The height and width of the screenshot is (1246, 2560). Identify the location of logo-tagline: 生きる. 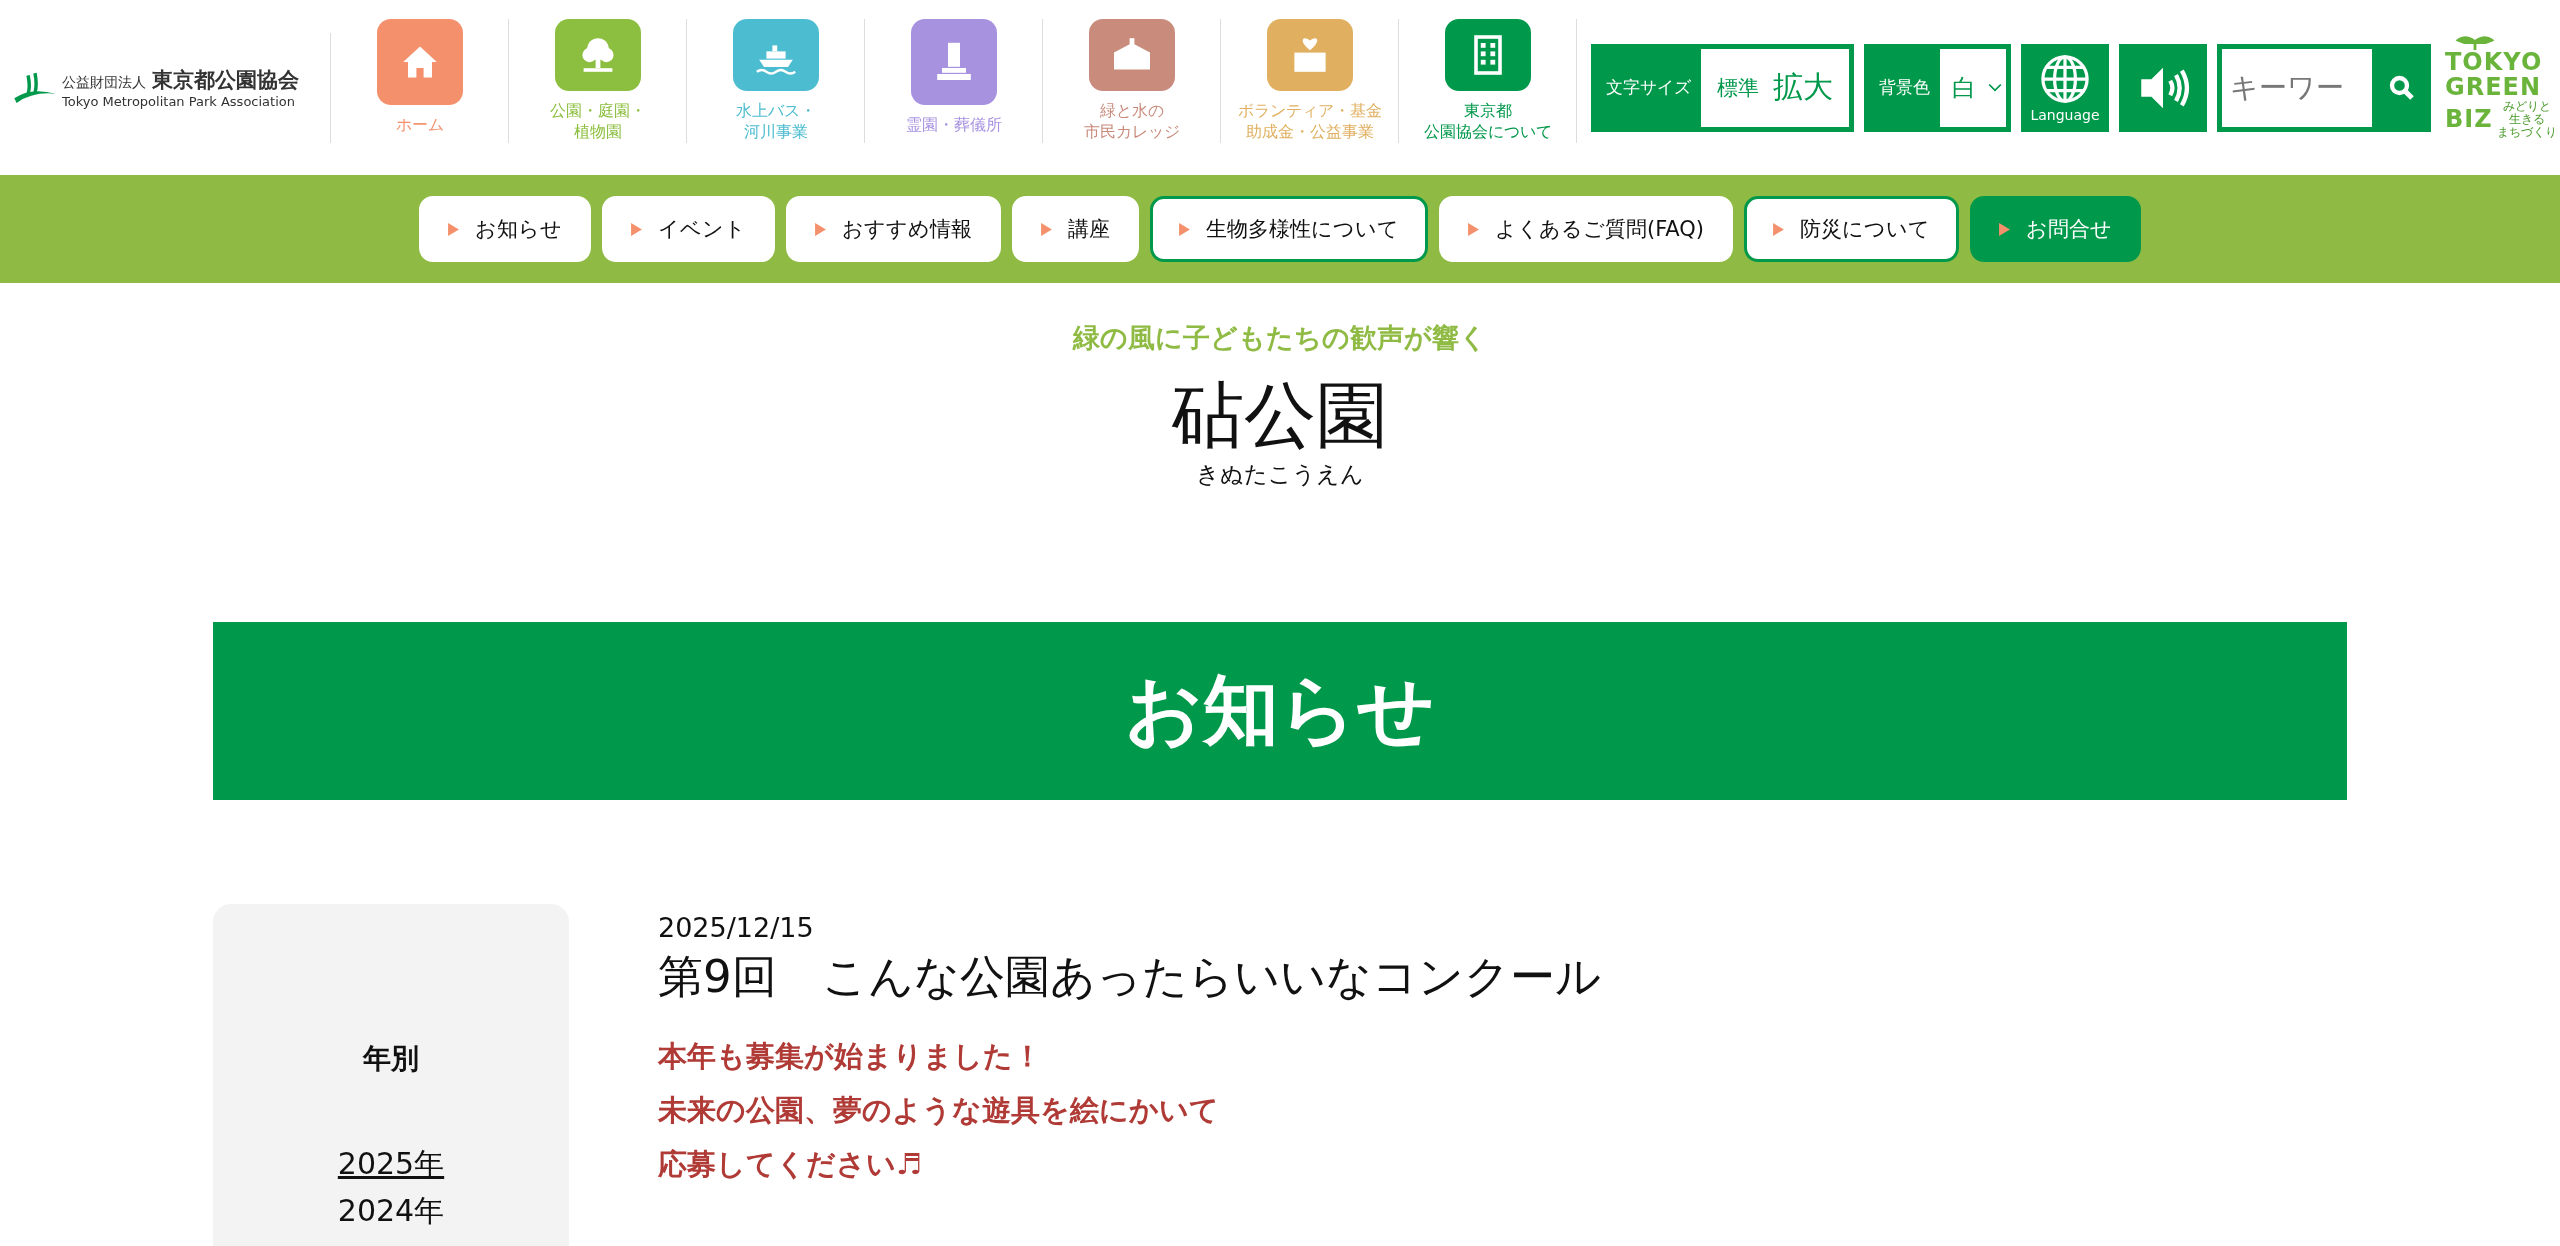
(2526, 120).